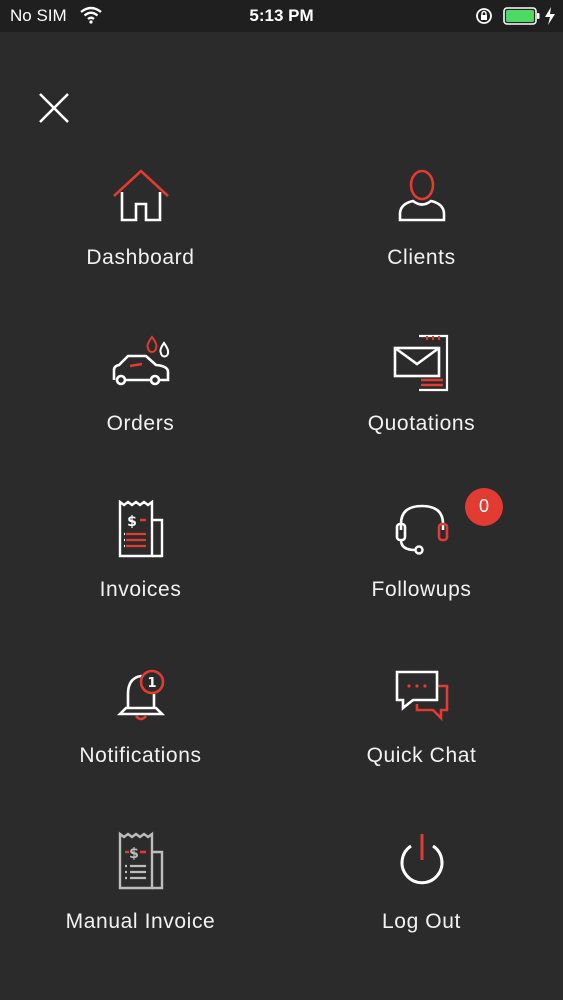 This screenshot has width=563, height=1000. Describe the element at coordinates (140, 921) in the screenshot. I see `menu-label: Manual Invoice` at that location.